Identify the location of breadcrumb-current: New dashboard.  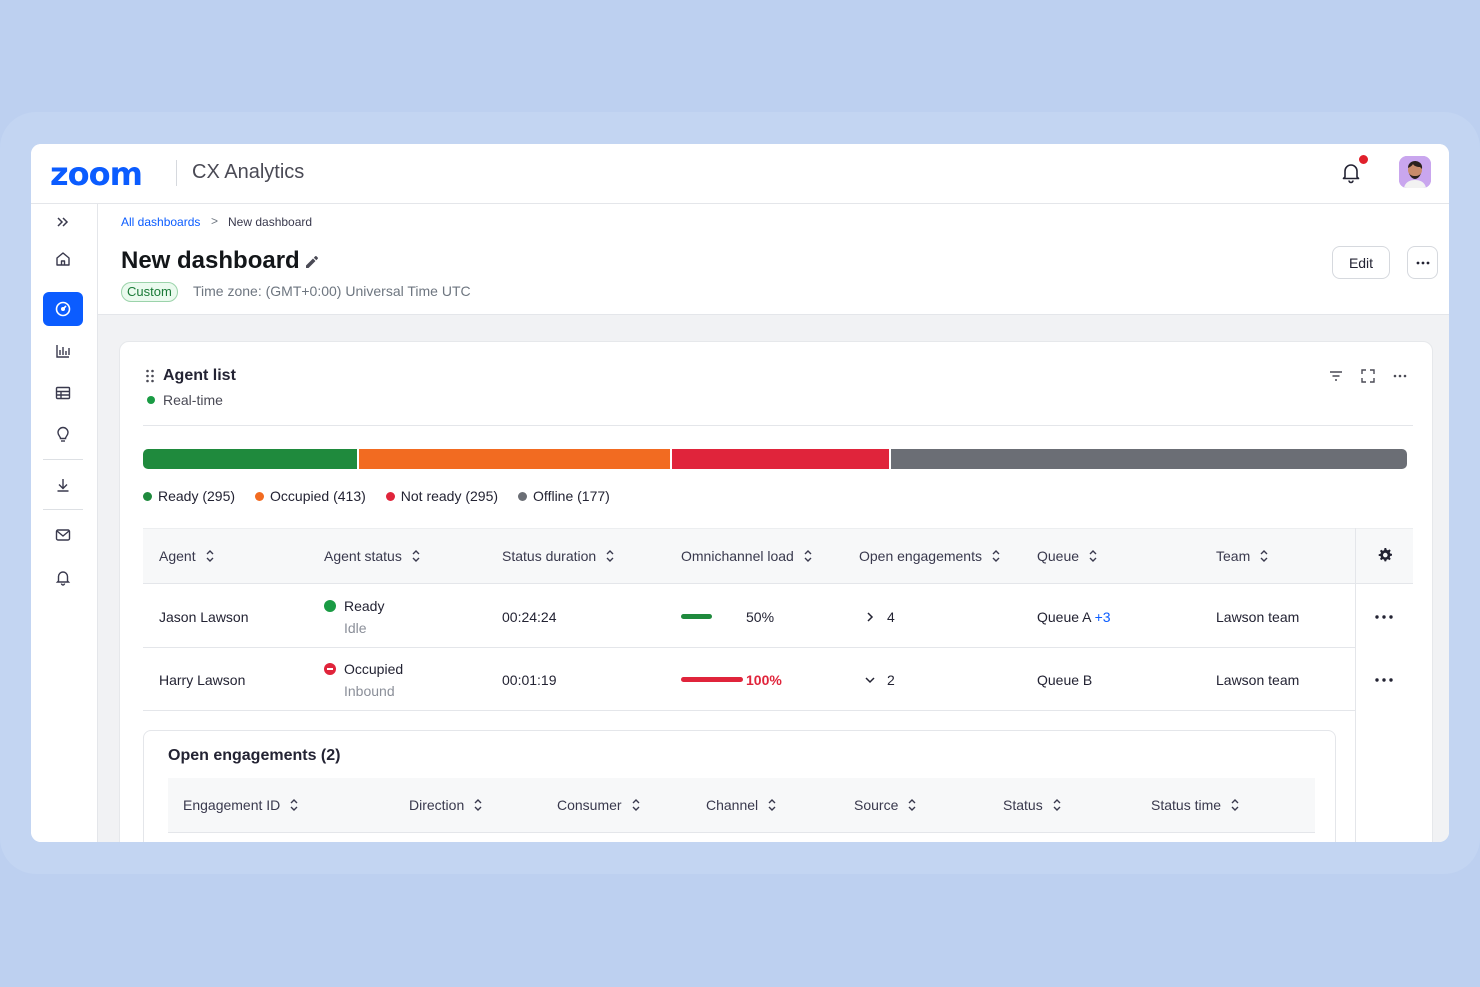
(270, 222).